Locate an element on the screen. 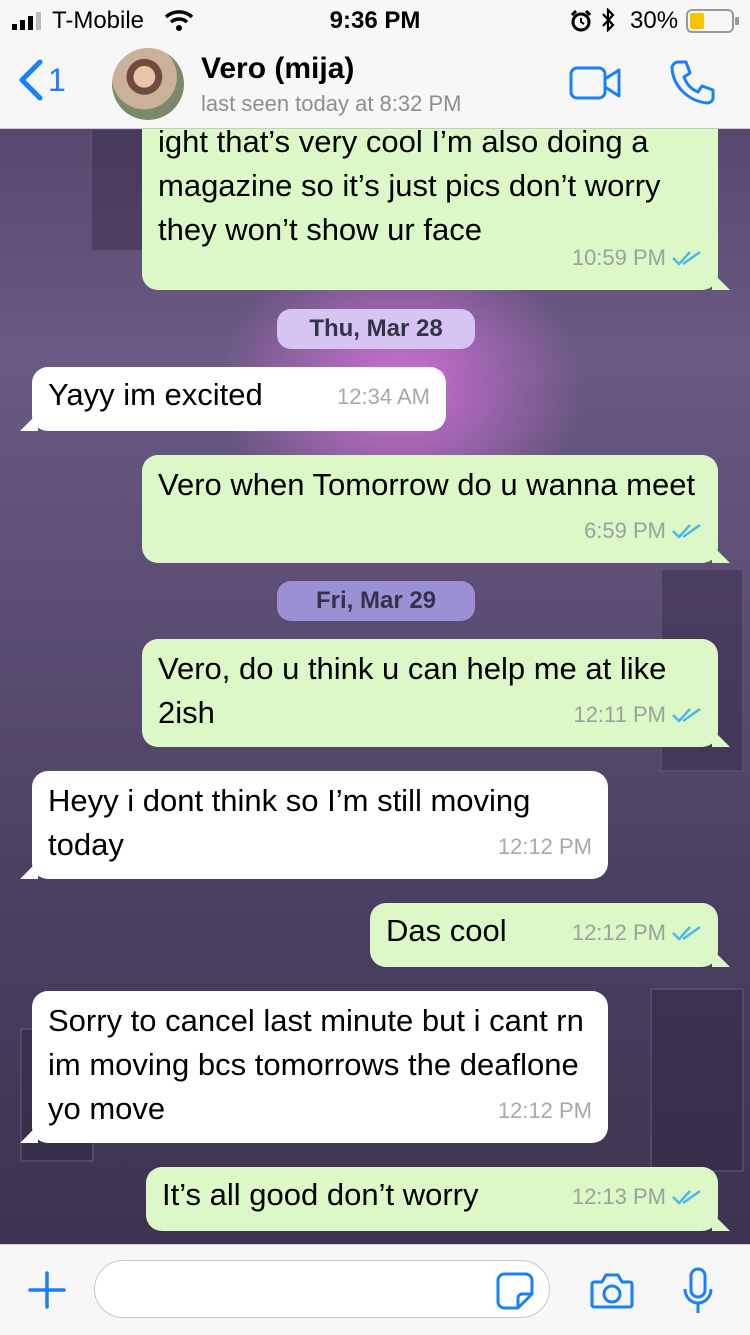 The image size is (750, 1335). date-label: Fri, Mar 29 is located at coordinates (376, 600).